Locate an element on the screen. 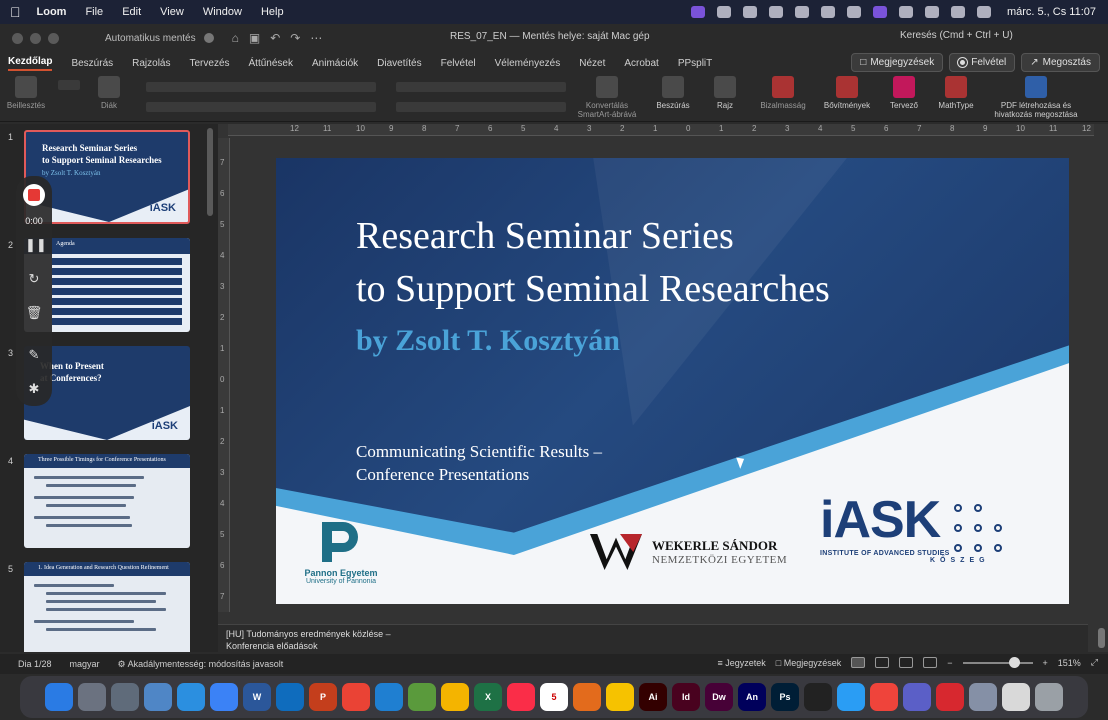 This screenshot has width=1108, height=720. dock-app-settings is located at coordinates (851, 697).